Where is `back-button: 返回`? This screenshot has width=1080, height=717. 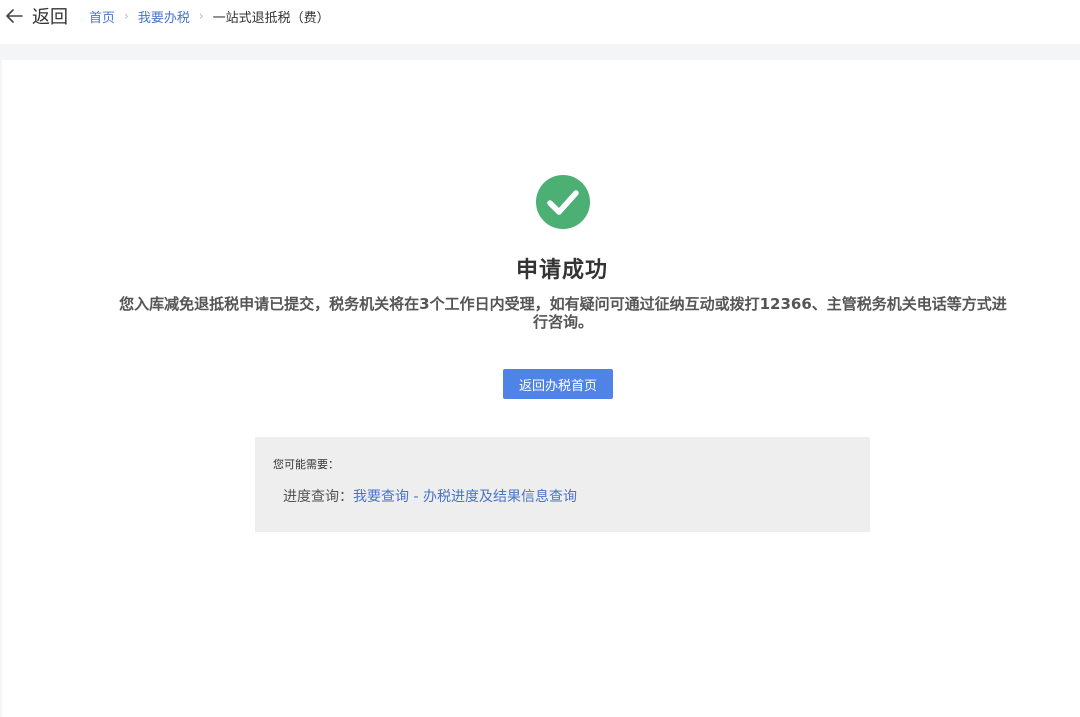
back-button: 返回 is located at coordinates (36, 16).